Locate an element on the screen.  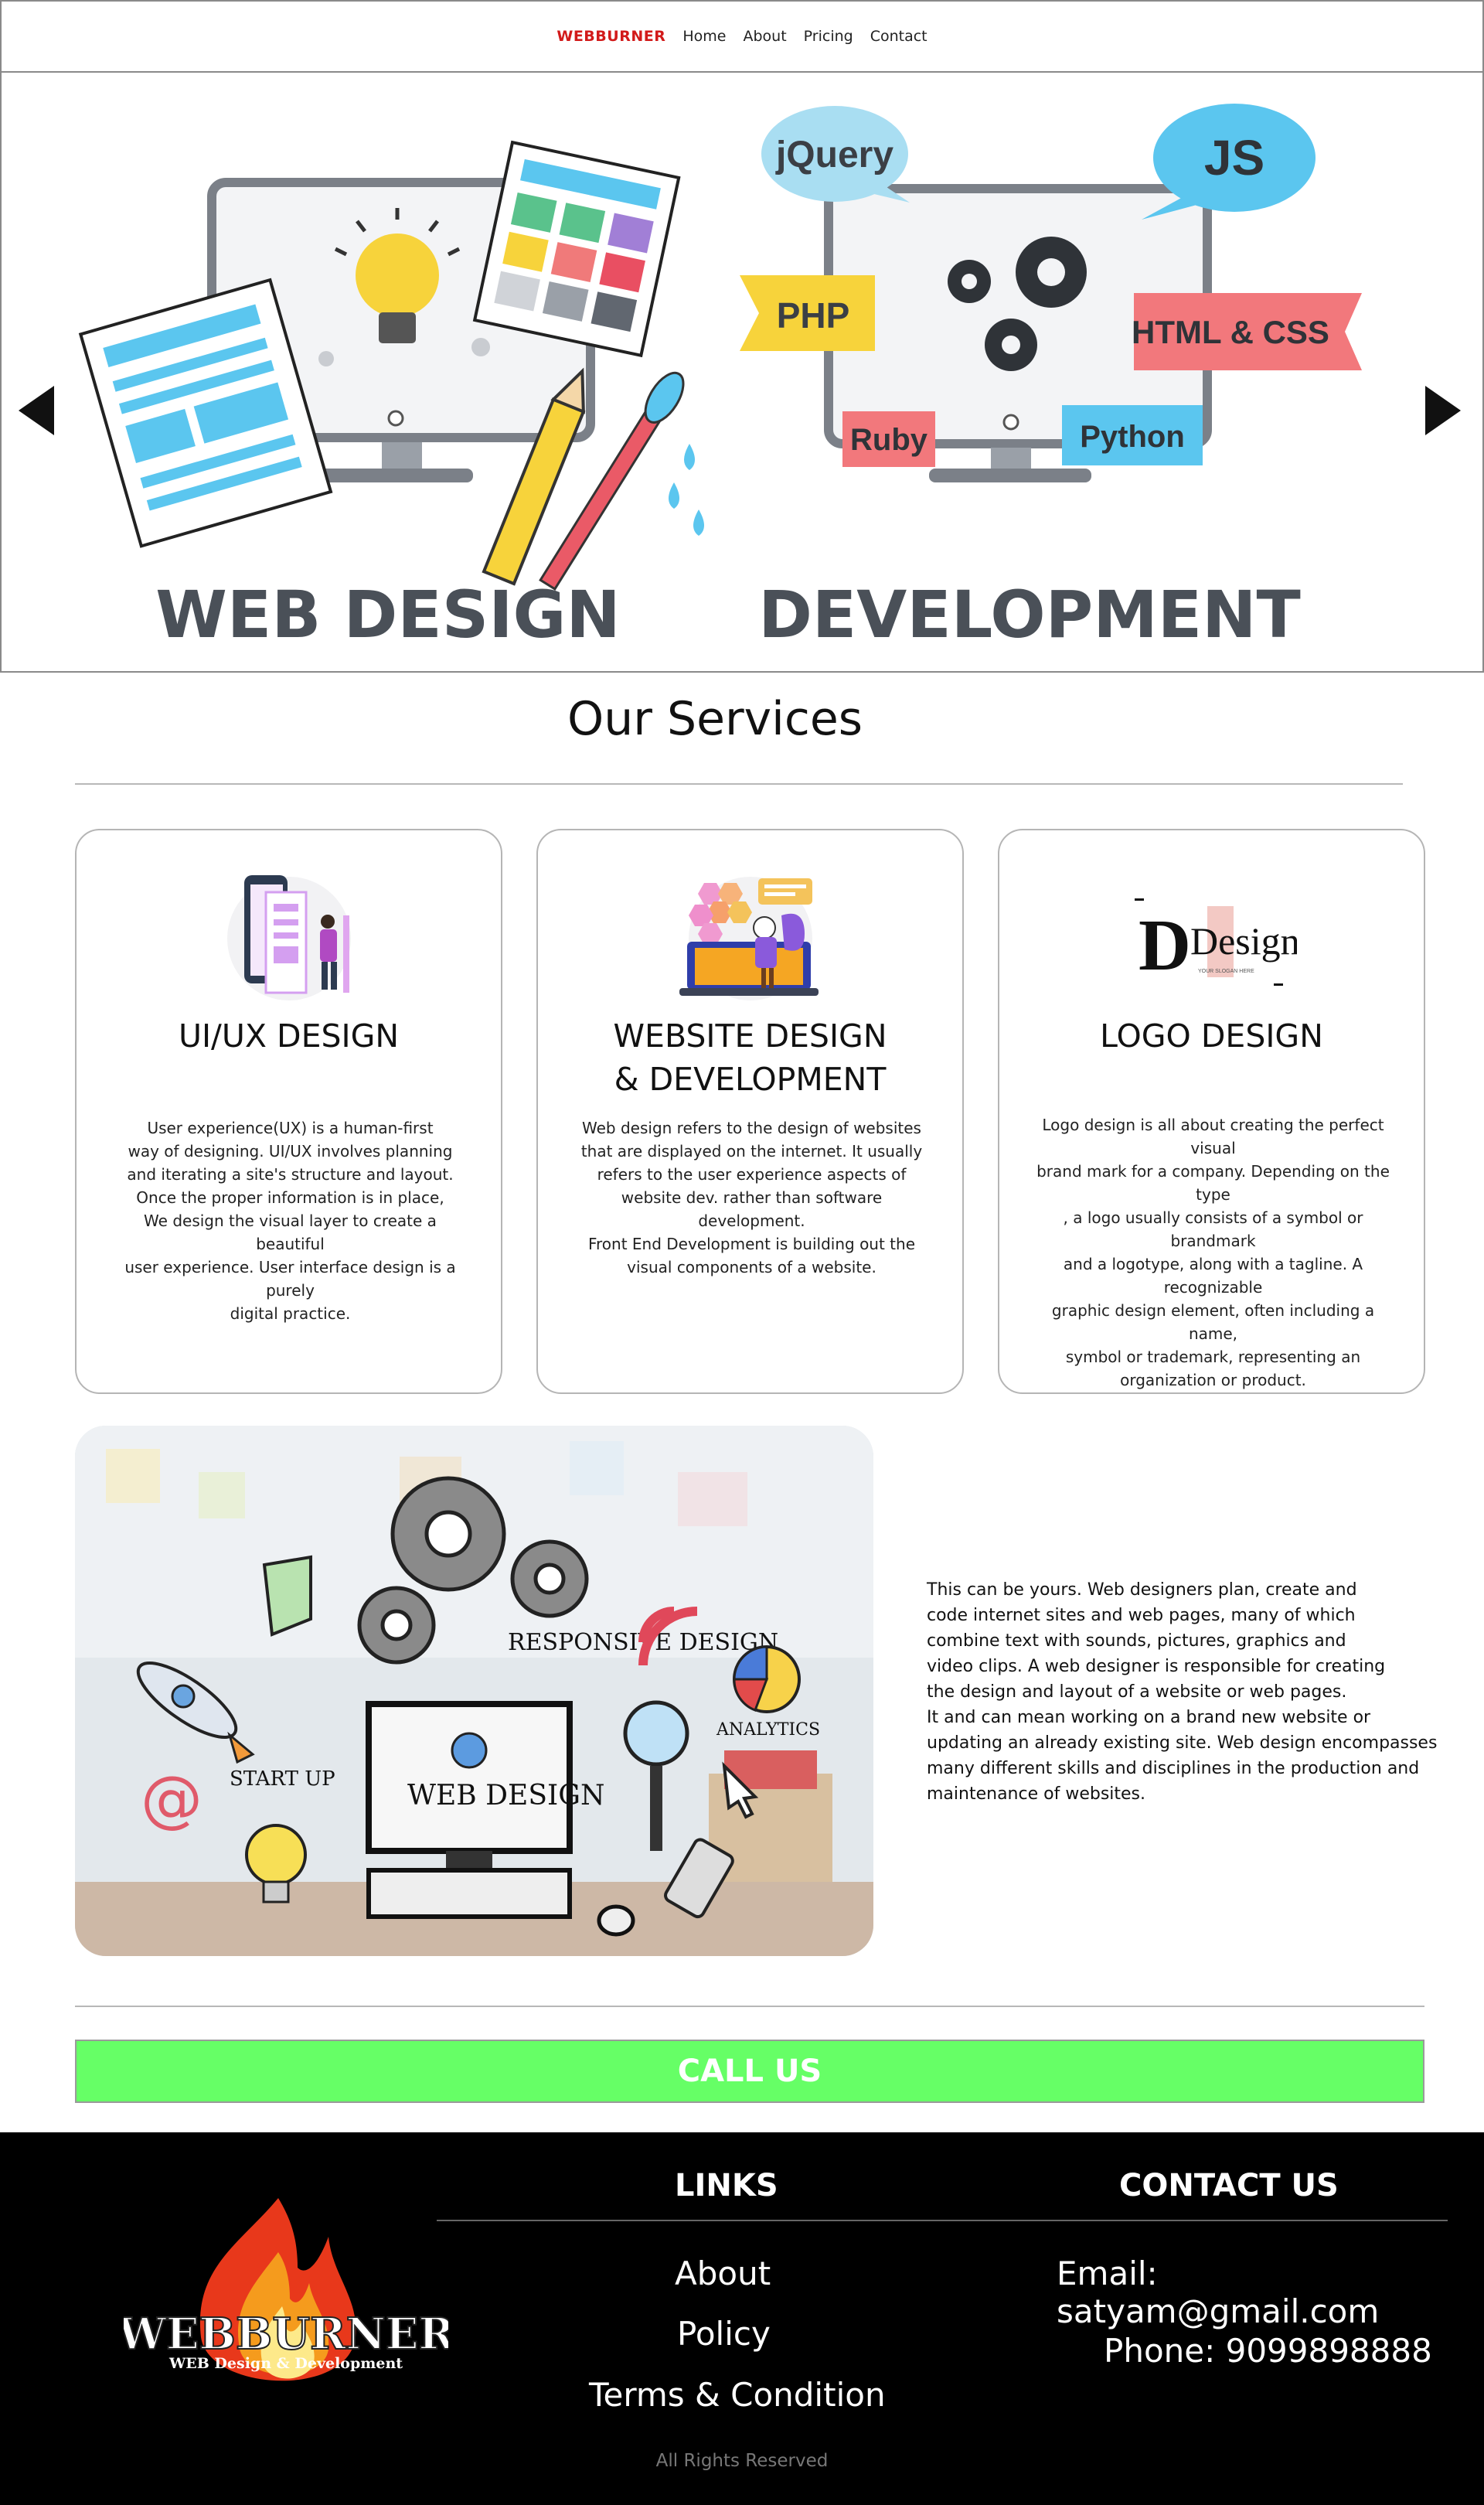
logo-design-sample-icon: D Design YOUR SLOGAN HERE is located at coordinates (1215, 942).